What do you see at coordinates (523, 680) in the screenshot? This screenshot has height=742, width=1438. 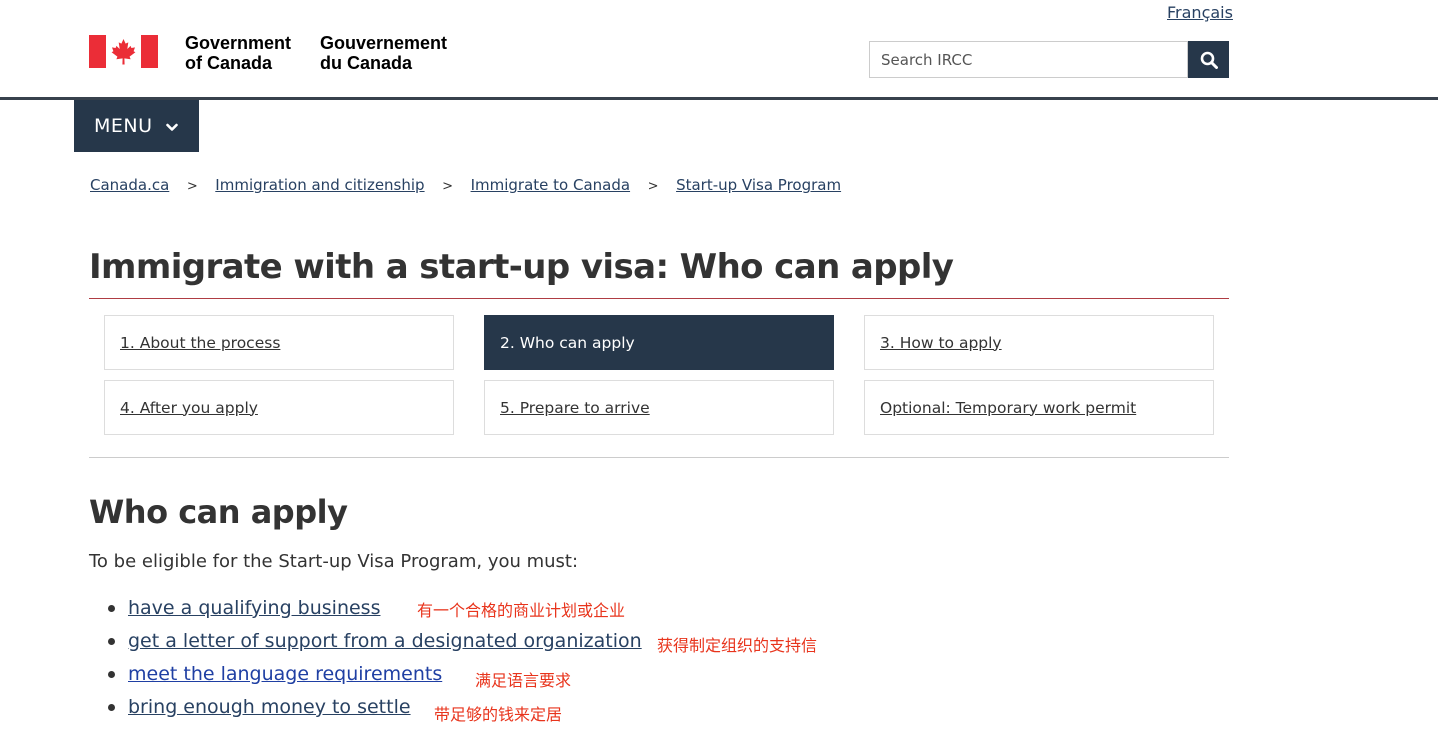 I see `annotation-note: 满足语言要求` at bounding box center [523, 680].